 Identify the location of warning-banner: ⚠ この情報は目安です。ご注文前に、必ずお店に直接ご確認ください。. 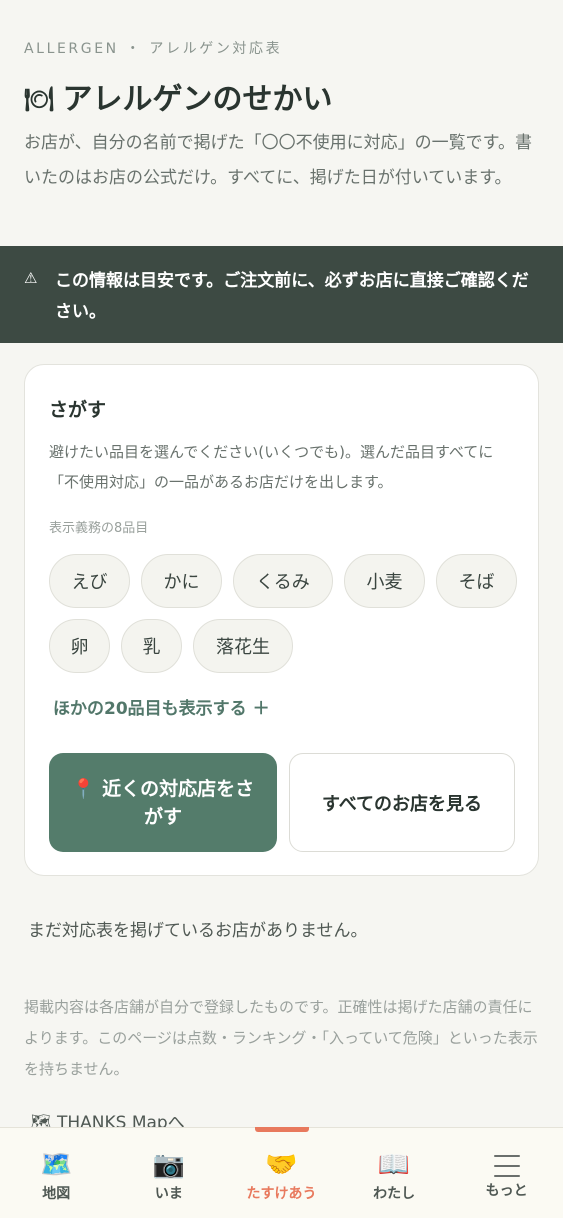
(281, 294).